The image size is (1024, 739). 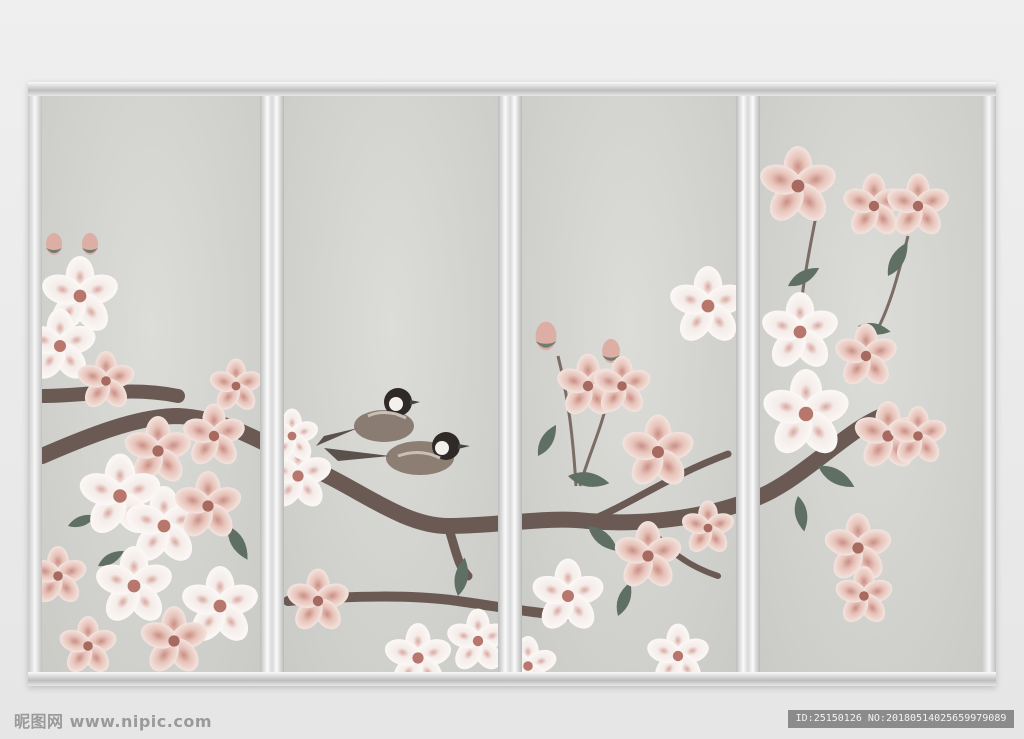 I want to click on frame-bottom-rail, so click(x=512, y=679).